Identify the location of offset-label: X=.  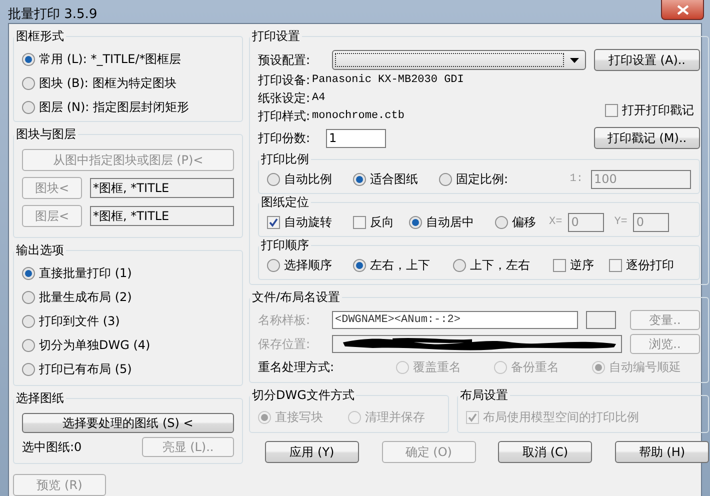
(555, 222).